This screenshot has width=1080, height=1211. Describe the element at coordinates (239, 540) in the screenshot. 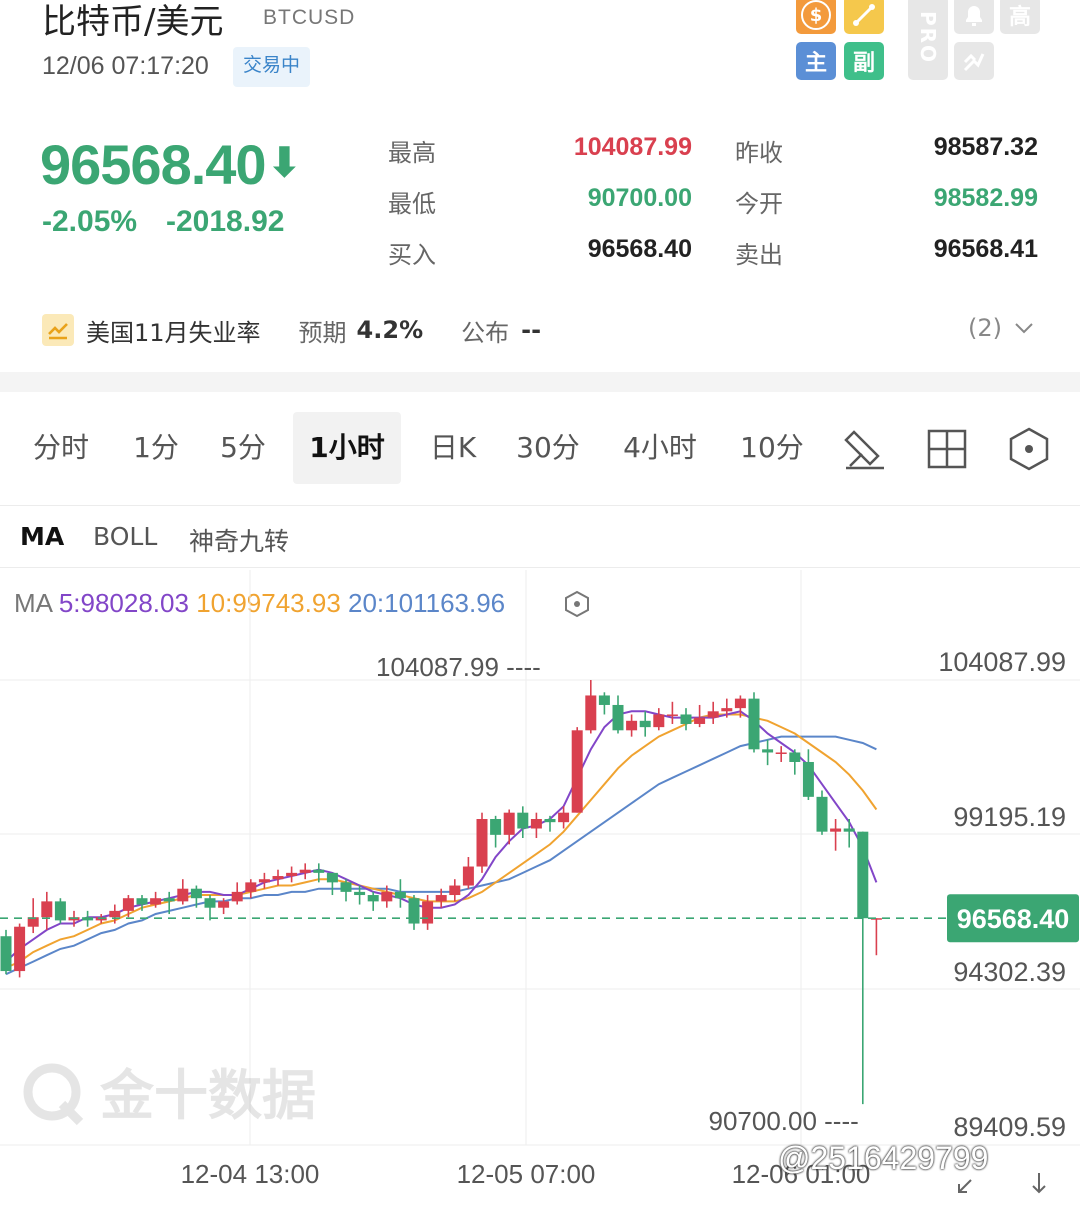

I see `indicator-tab-td9: 神奇九转` at that location.